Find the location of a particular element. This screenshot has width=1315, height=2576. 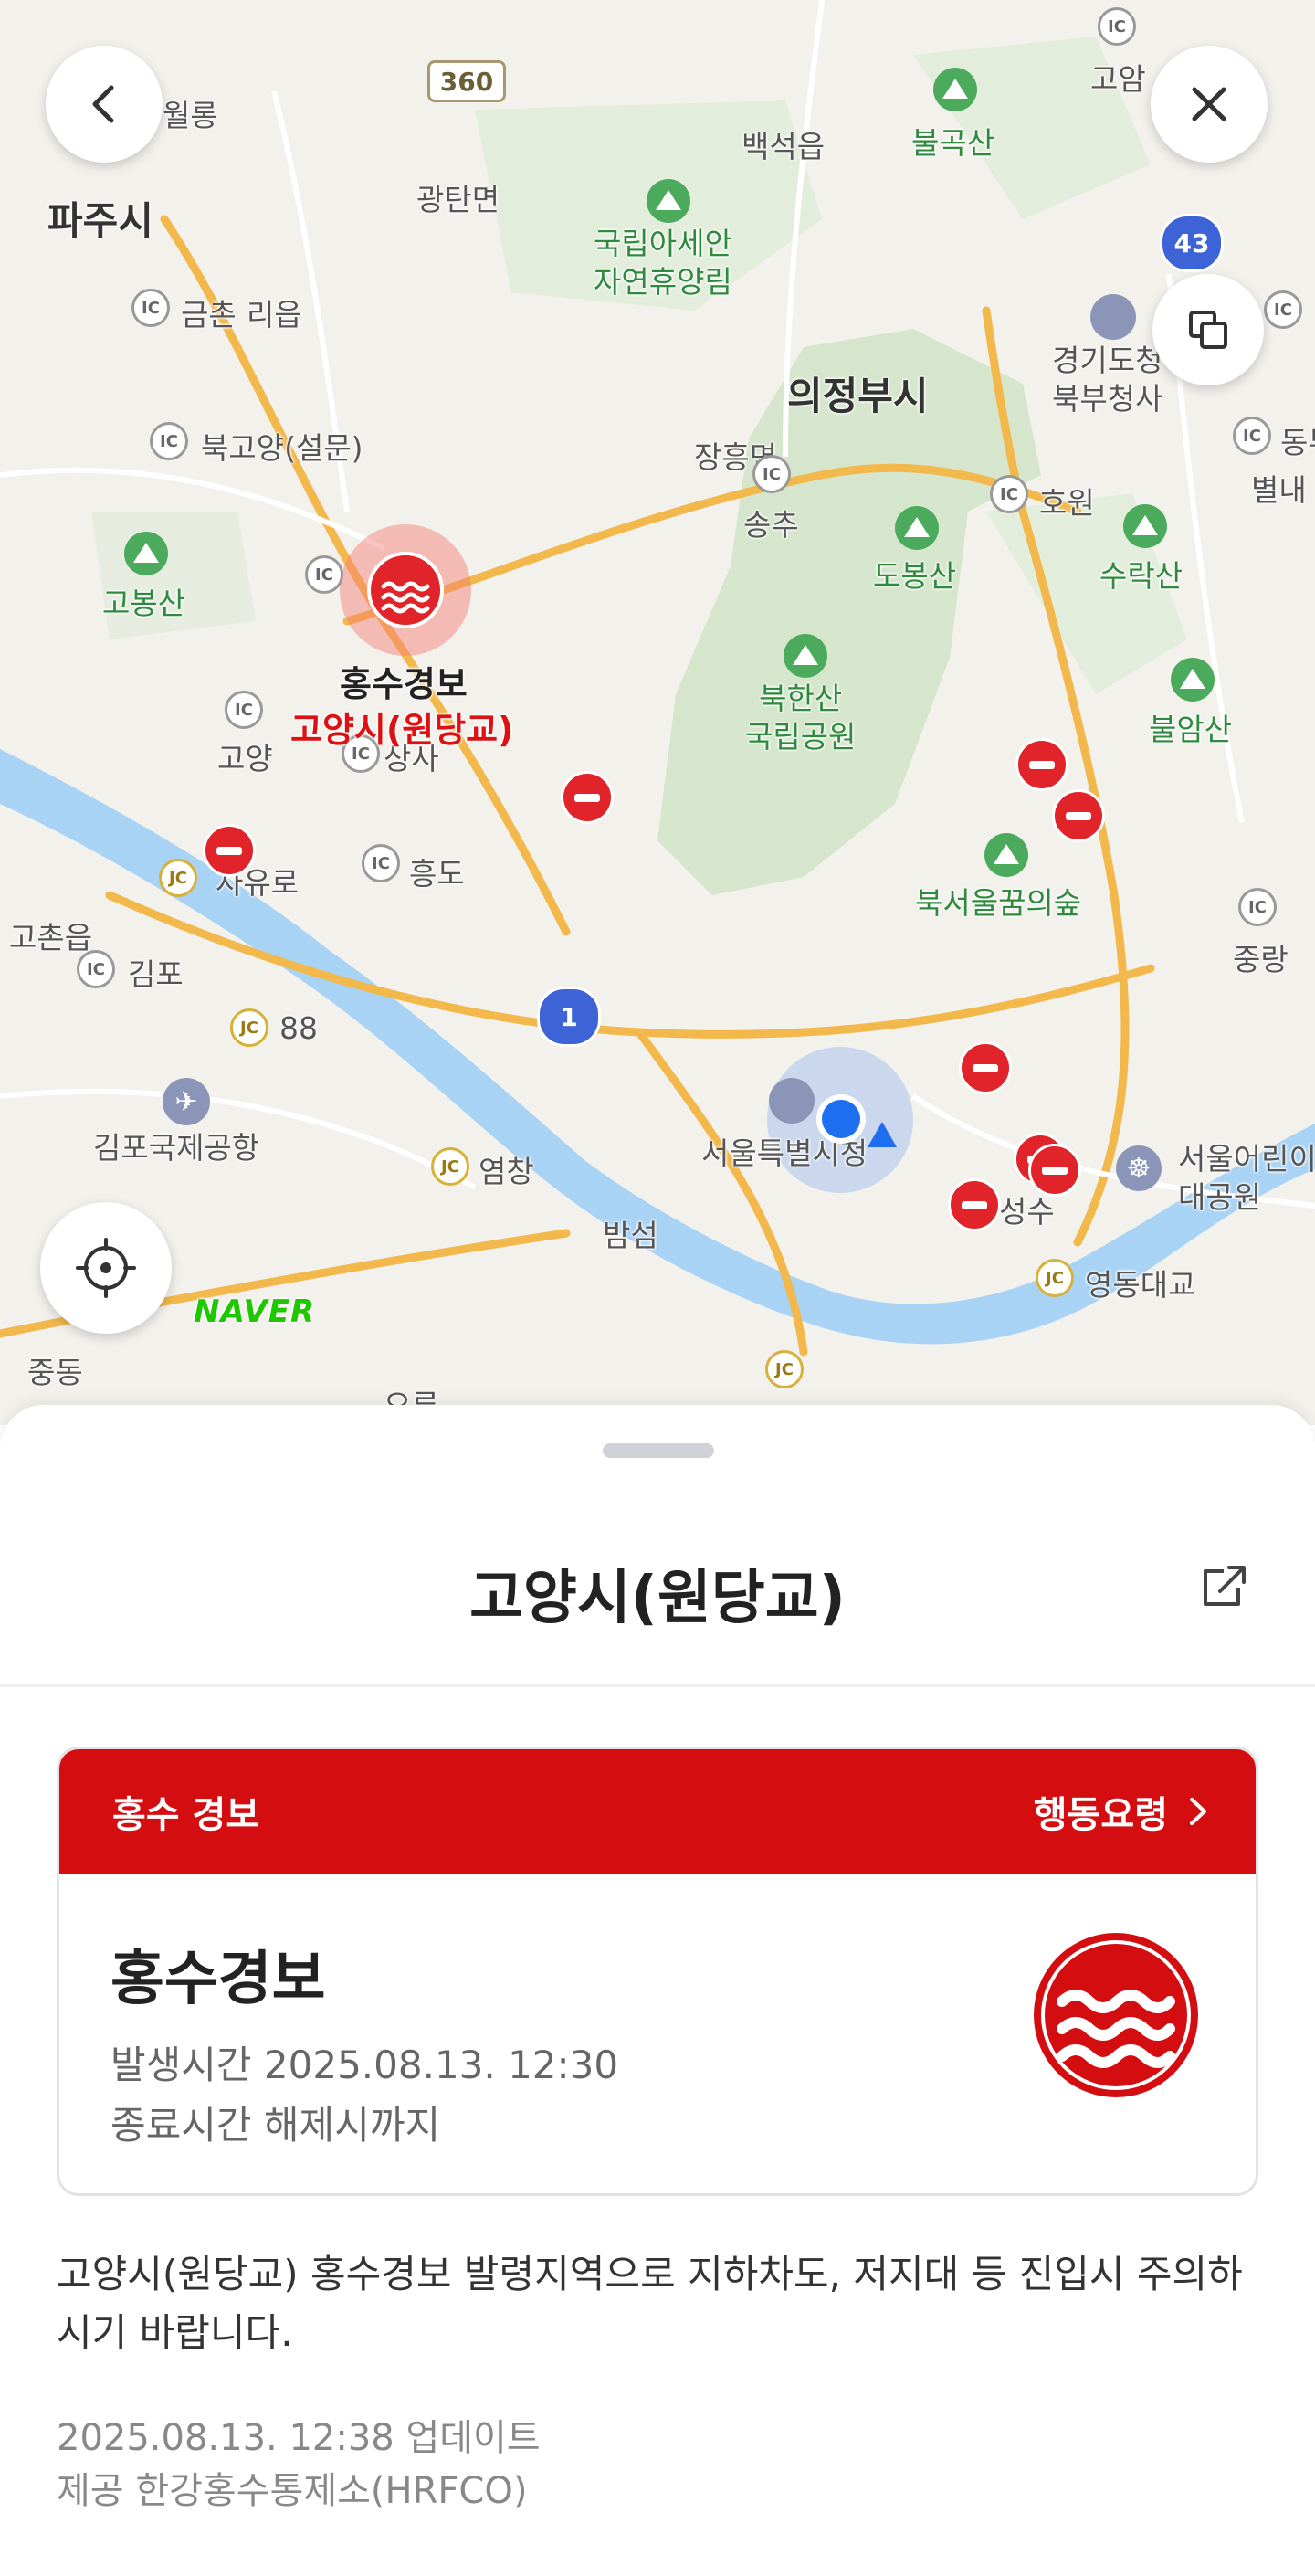

map-label-yeomchang: 염창 is located at coordinates (506, 1171).